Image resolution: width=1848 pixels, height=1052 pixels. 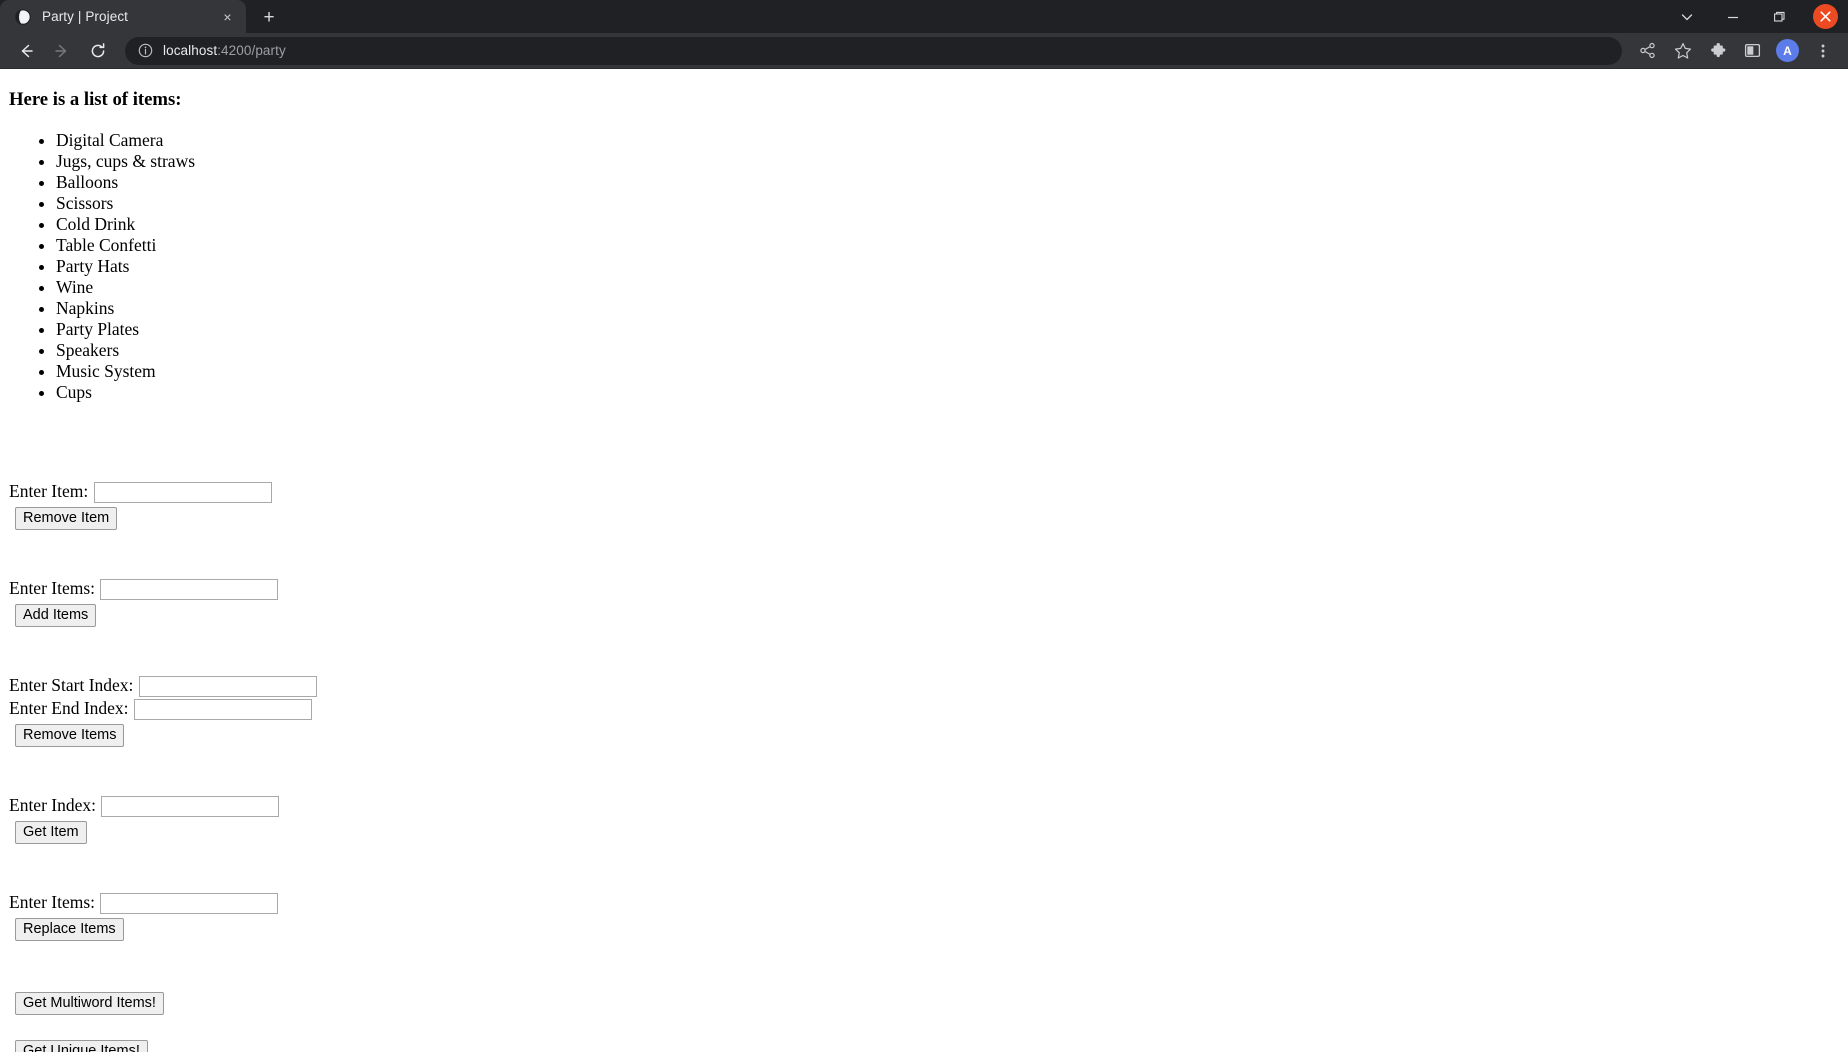 What do you see at coordinates (95, 99) in the screenshot?
I see `page-title: Here is a list of items:` at bounding box center [95, 99].